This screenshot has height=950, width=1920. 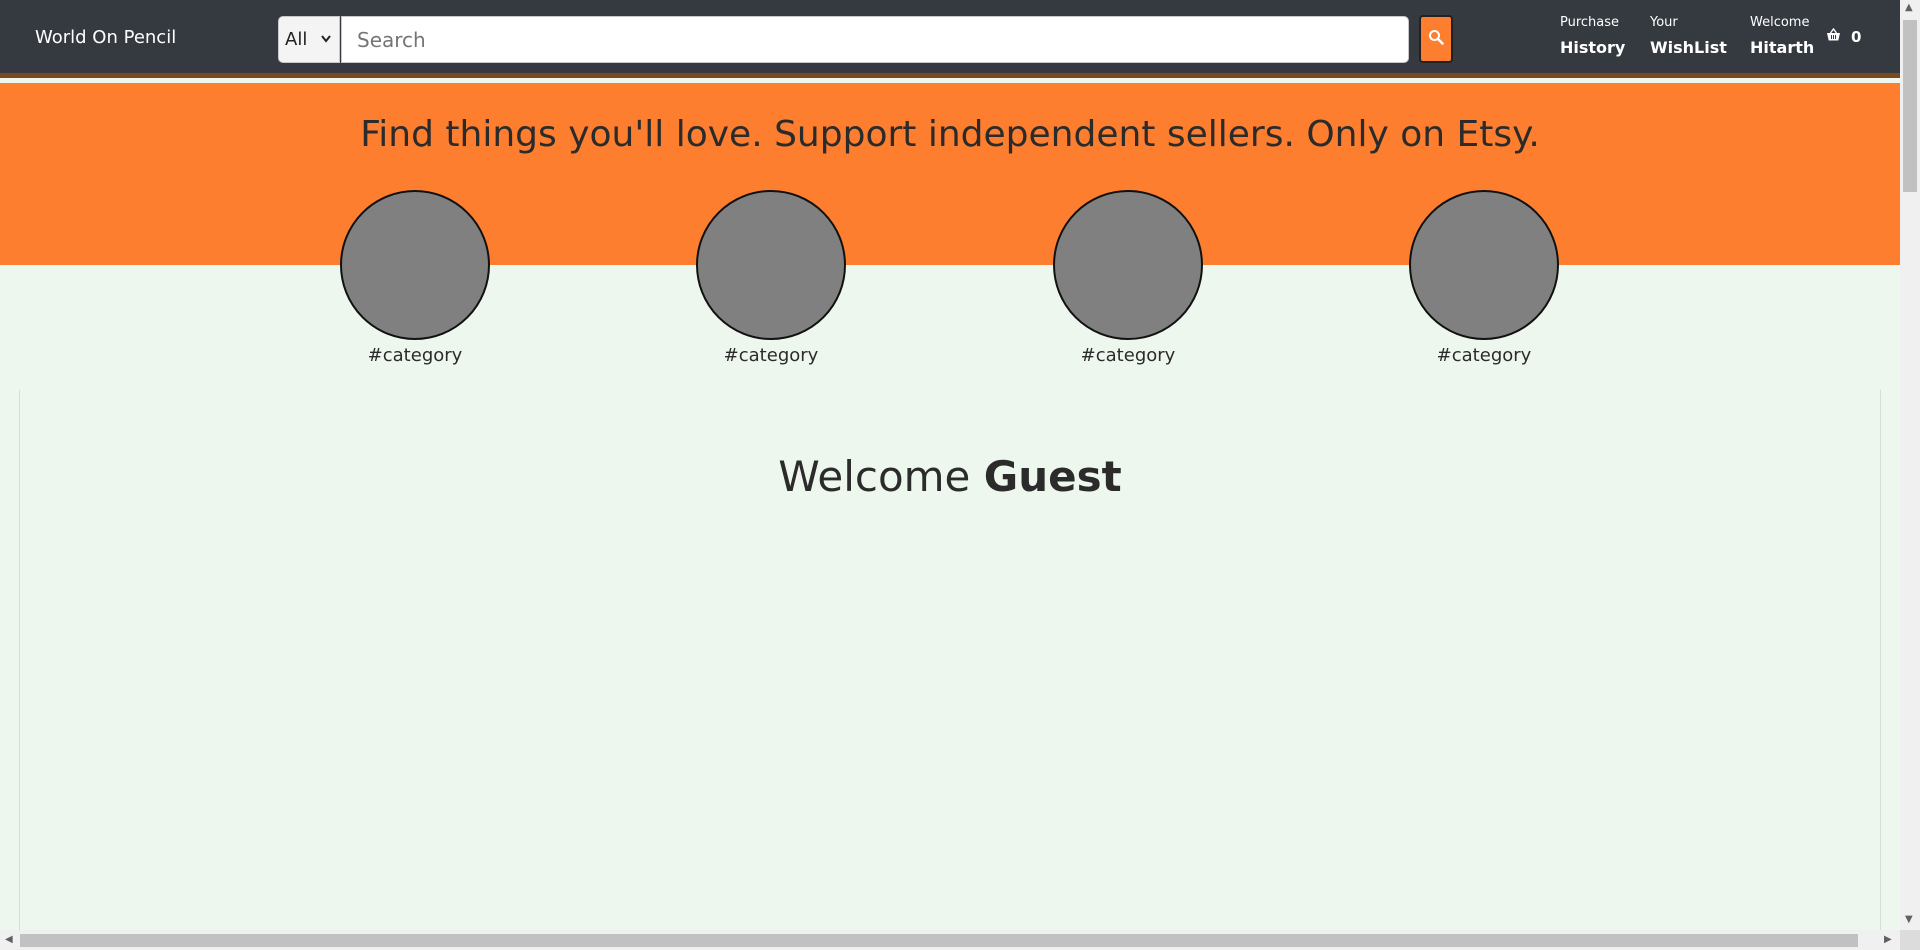 What do you see at coordinates (309, 39) in the screenshot?
I see `category-select: All` at bounding box center [309, 39].